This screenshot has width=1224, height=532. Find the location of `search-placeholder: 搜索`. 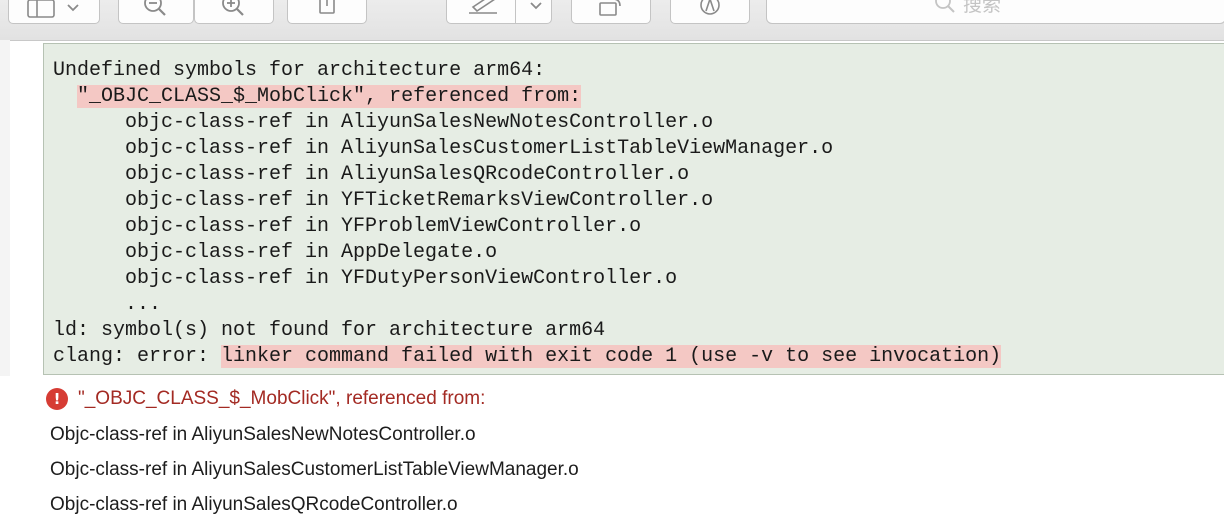

search-placeholder: 搜索 is located at coordinates (982, 8).